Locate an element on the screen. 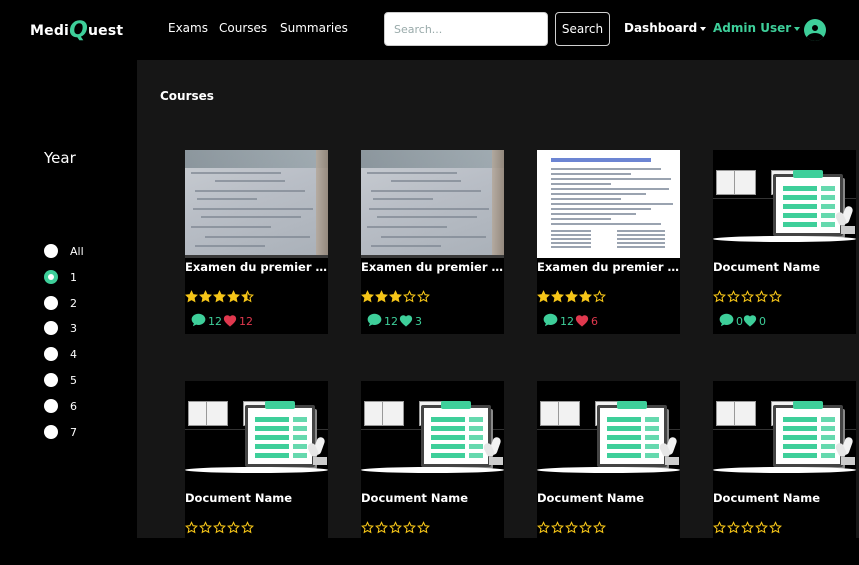 This screenshot has width=859, height=565. like-count: 6 is located at coordinates (586, 321).